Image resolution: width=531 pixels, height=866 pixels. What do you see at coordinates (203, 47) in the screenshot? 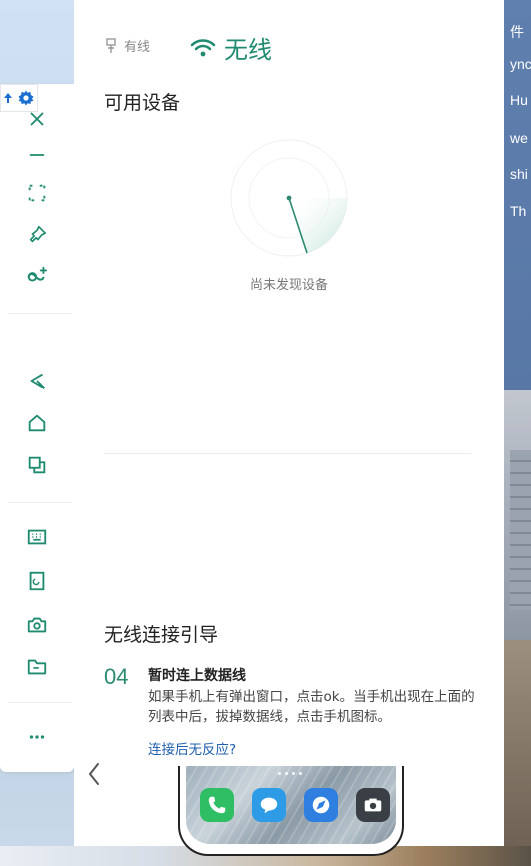
I see `wifi-icon` at bounding box center [203, 47].